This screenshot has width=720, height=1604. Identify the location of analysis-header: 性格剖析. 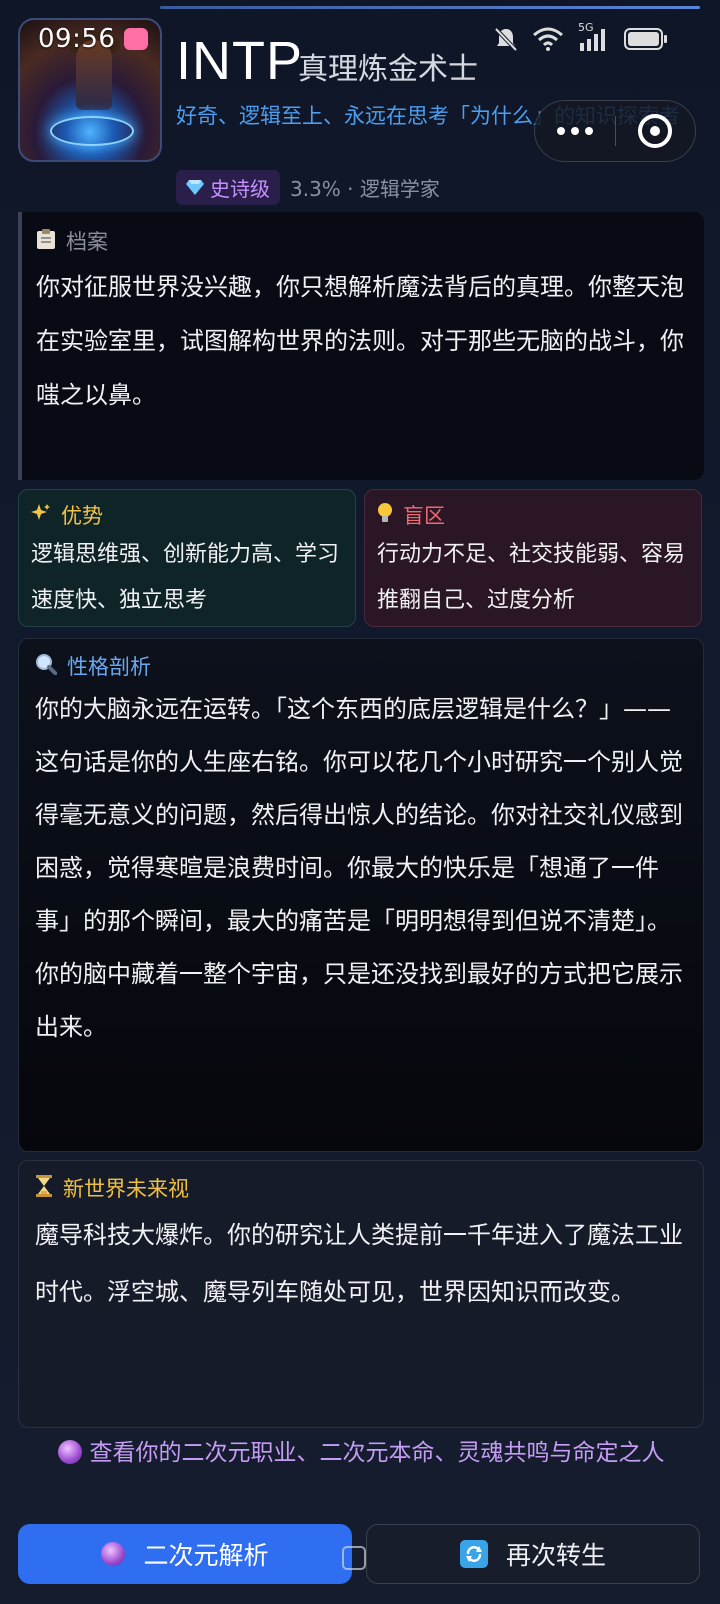
(361, 666).